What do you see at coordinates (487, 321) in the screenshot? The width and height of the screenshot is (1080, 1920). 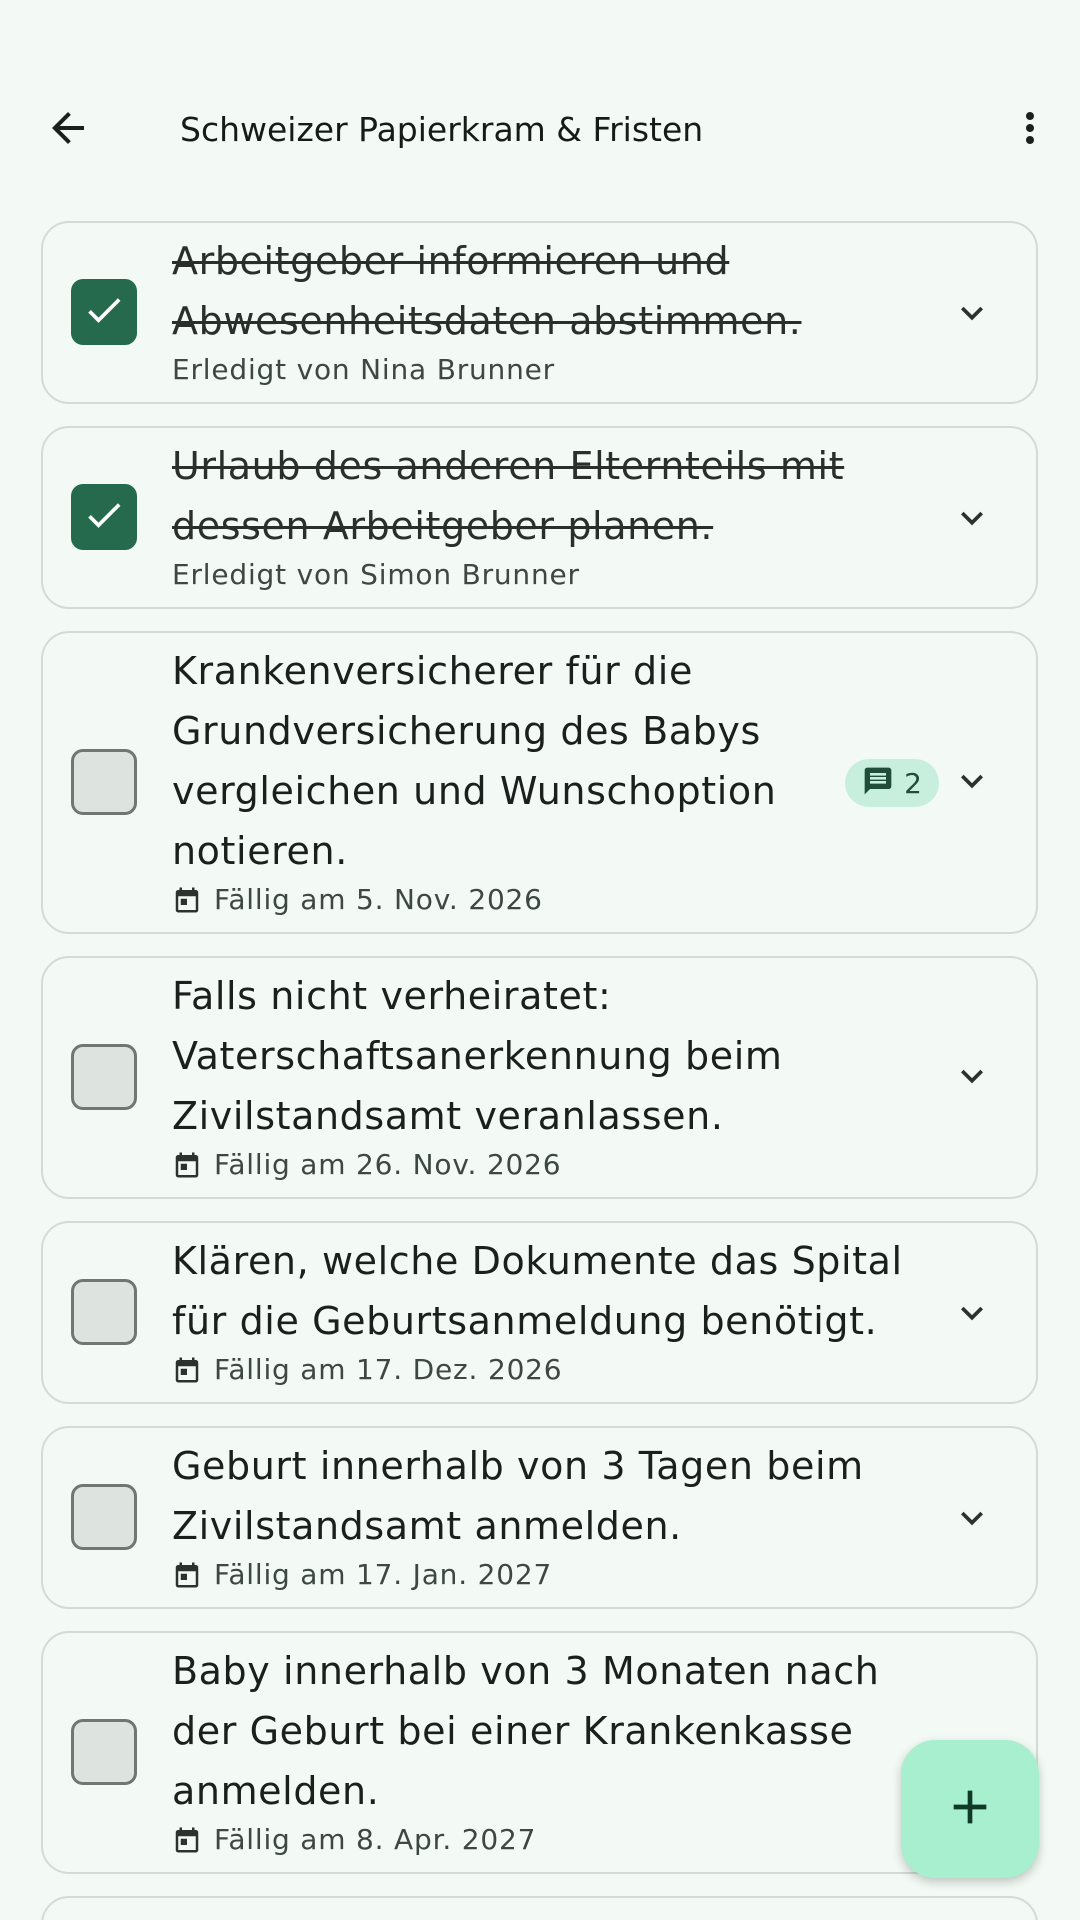 I see `task-title-line: Abwesenheitsdaten abstimmen.` at bounding box center [487, 321].